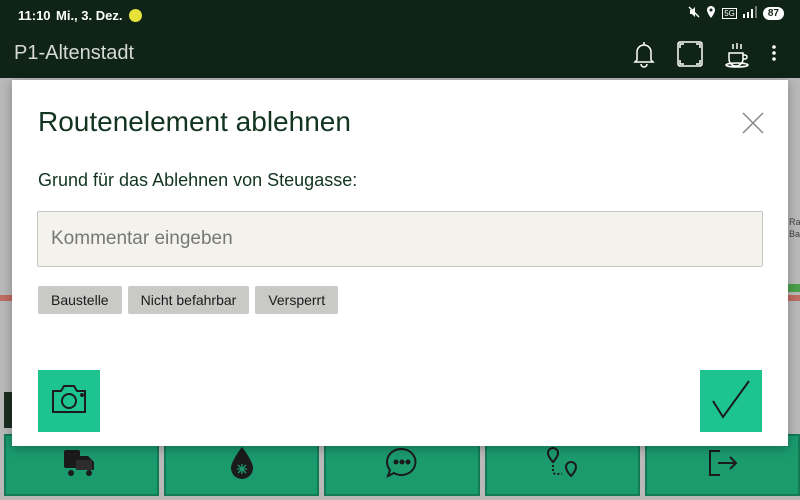 The height and width of the screenshot is (500, 800). What do you see at coordinates (562, 465) in the screenshot?
I see `route-icon` at bounding box center [562, 465].